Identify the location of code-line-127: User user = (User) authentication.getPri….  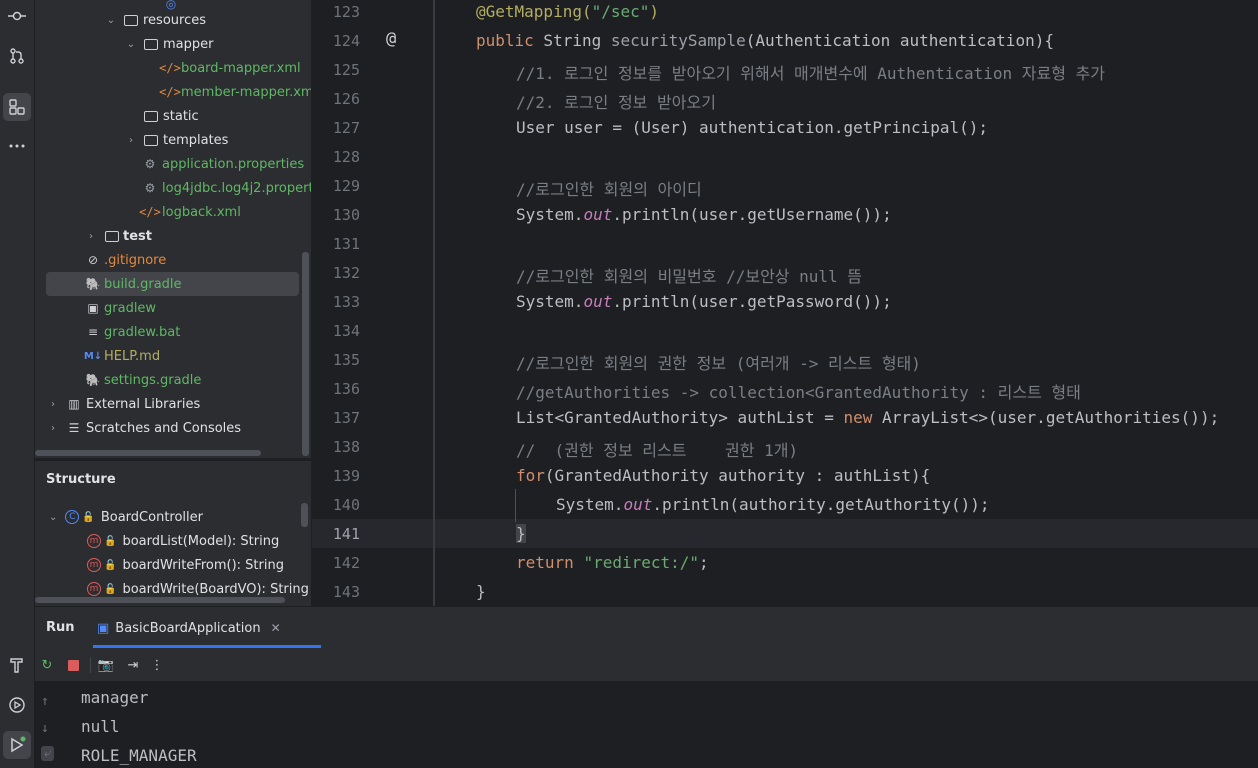
(752, 127).